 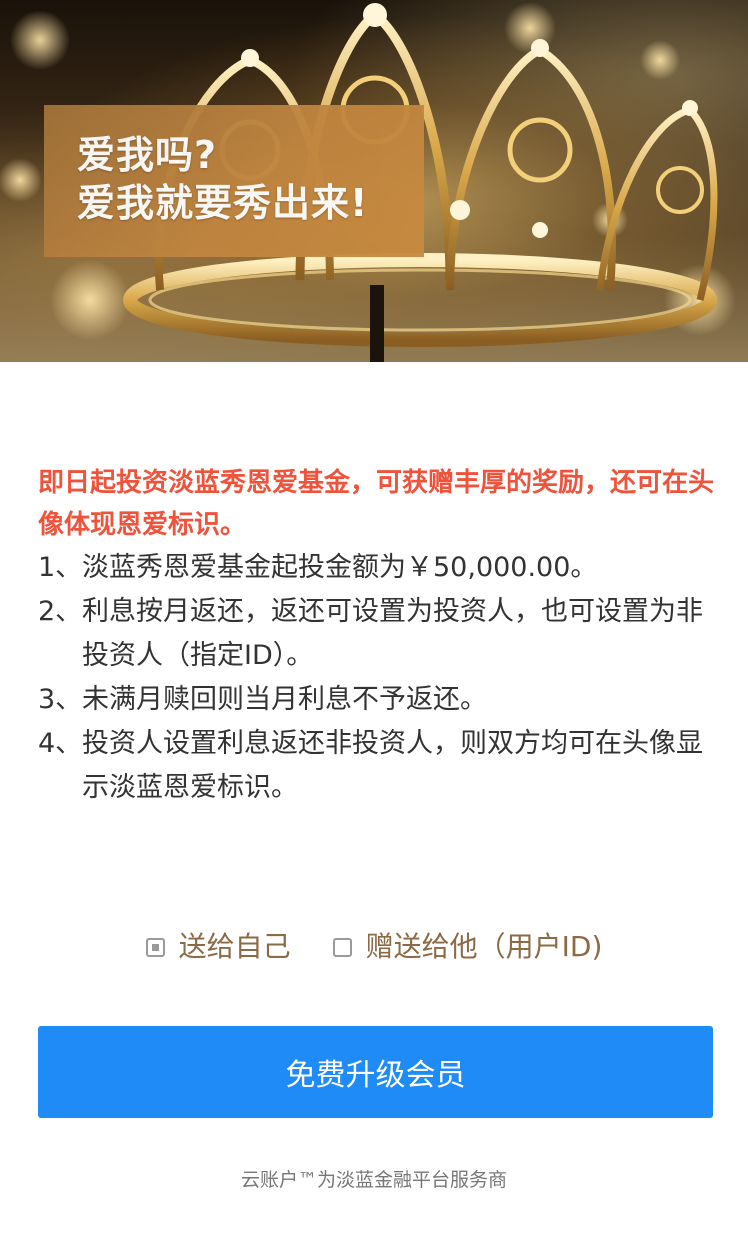 I want to click on rule-text: 利息按月返还，返还可设置为投资人，也可设置为非投资人（指定ID）。, so click(x=392, y=633).